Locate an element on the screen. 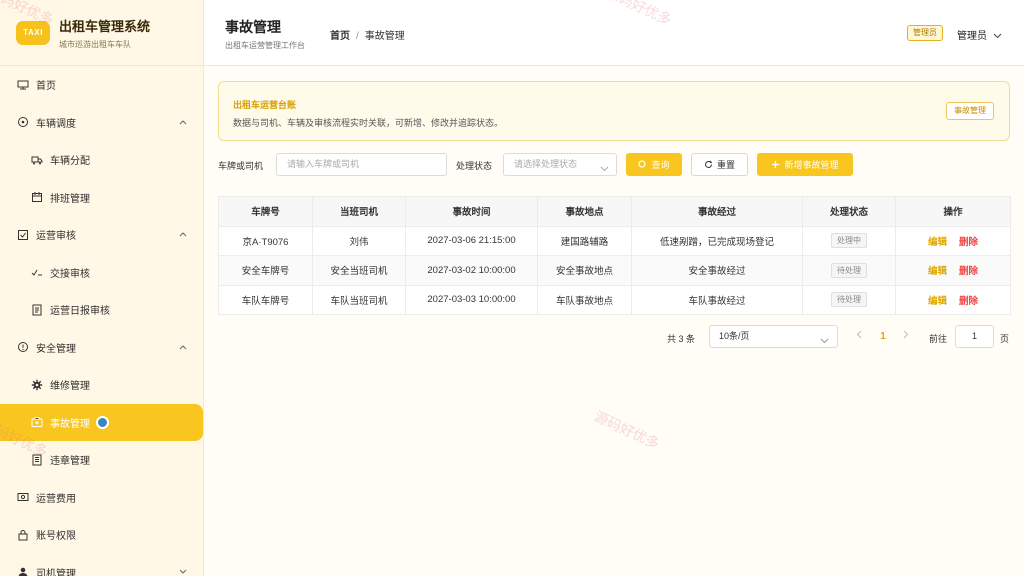 This screenshot has height=576, width=1024. sidebar-item-label: 交接审核 is located at coordinates (70, 274).